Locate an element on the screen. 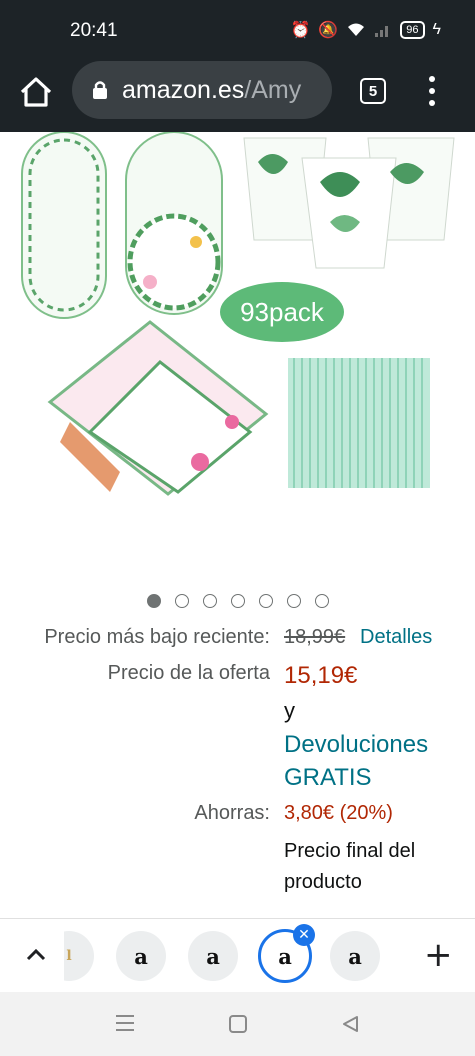 The image size is (475, 1056). savings-label: Ahorras: is located at coordinates (232, 813).